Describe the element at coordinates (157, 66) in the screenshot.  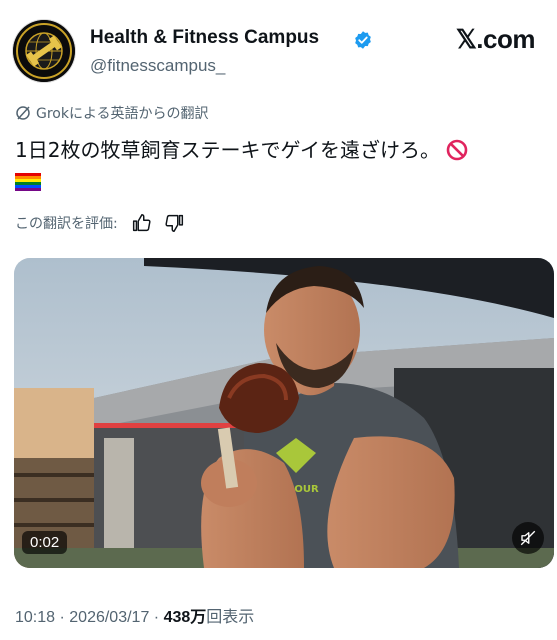
I see `author-handle: @fitnesscampus_` at that location.